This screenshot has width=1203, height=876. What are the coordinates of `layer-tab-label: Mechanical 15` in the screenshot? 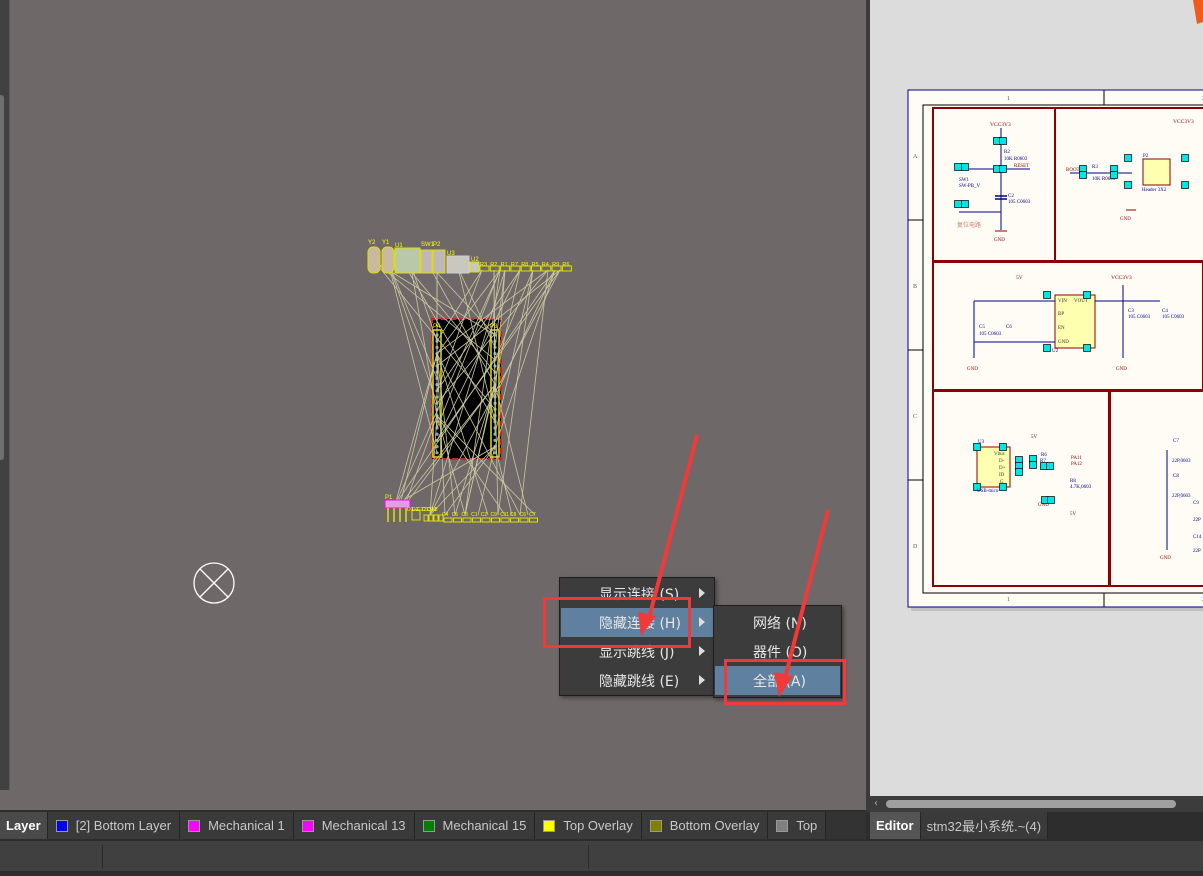 It's located at (484, 825).